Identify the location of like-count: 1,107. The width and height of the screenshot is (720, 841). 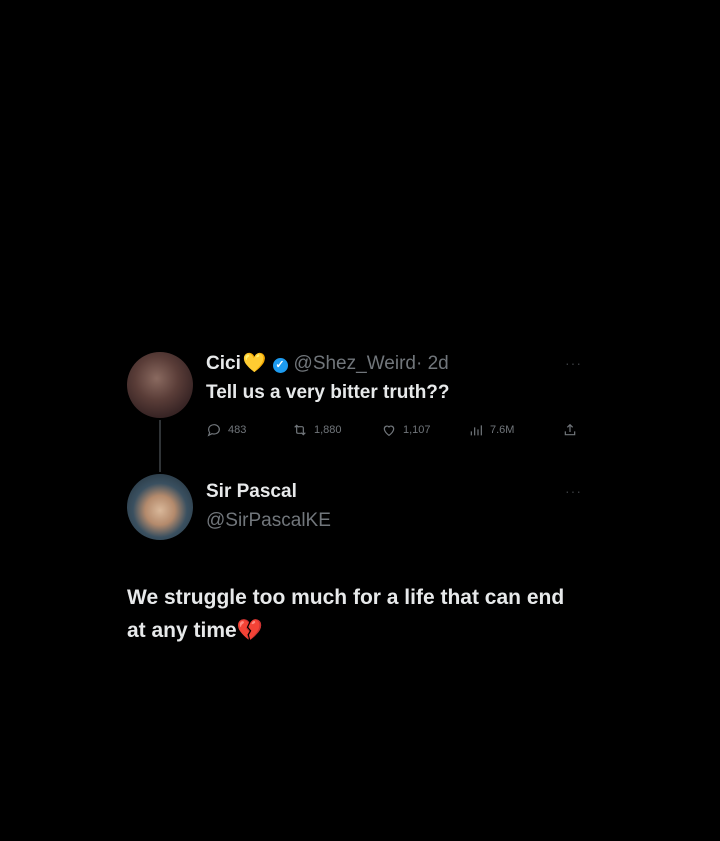
(417, 430).